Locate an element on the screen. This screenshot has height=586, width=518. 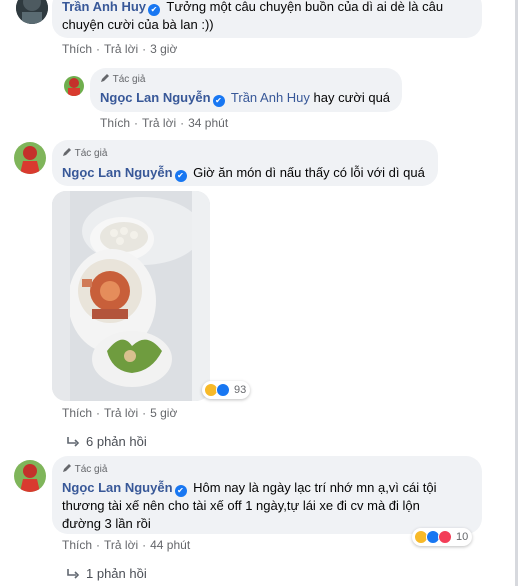
like-reaction-icon is located at coordinates (223, 390).